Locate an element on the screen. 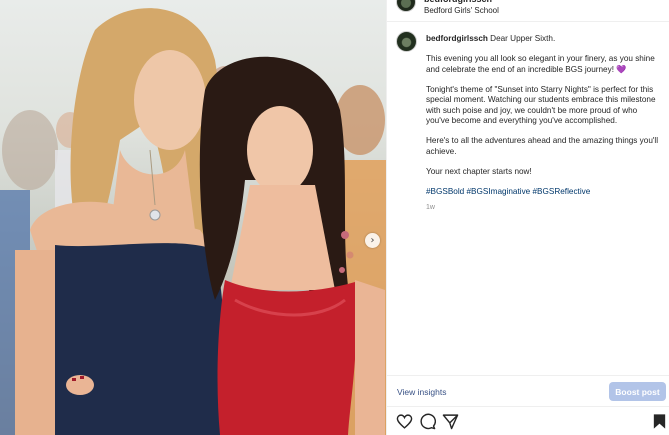 The image size is (669, 435). like-button is located at coordinates (404, 421).